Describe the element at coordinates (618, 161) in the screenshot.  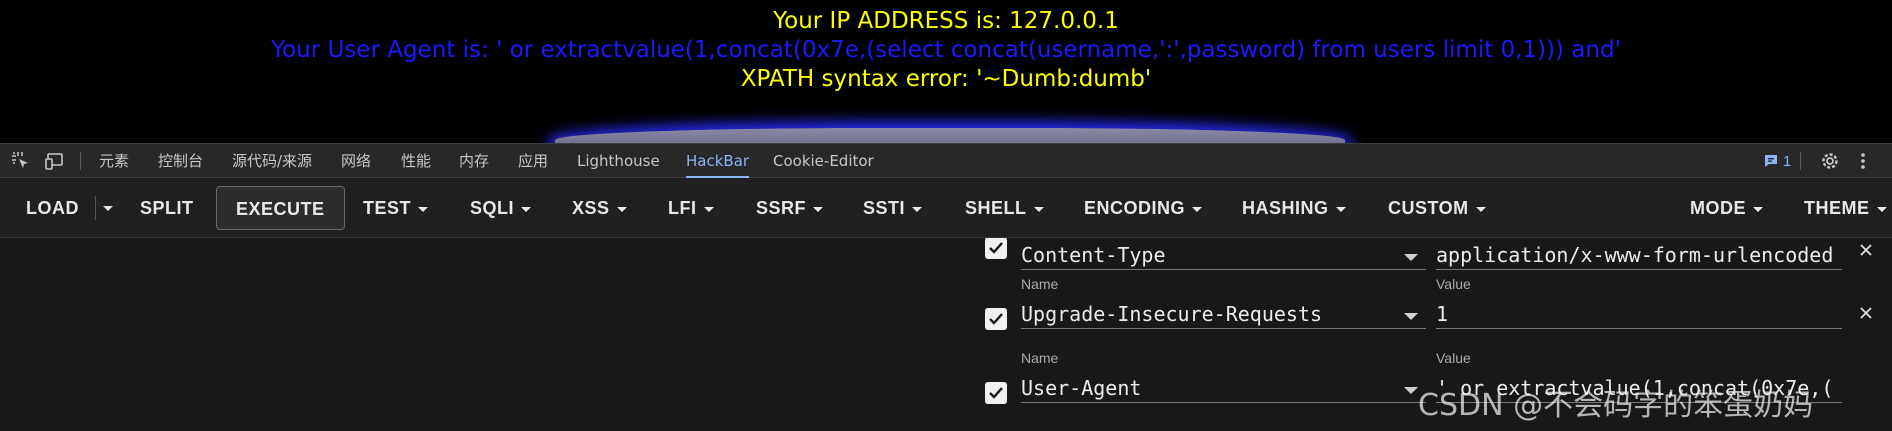
I see `tab-lighthouse: Lighthouse` at that location.